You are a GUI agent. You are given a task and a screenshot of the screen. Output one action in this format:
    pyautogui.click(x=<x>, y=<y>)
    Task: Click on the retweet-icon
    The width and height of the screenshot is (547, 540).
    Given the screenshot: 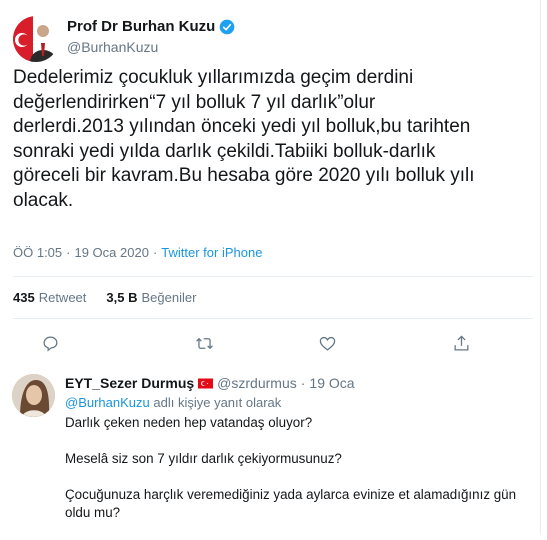 What is the action you would take?
    pyautogui.click(x=204, y=343)
    